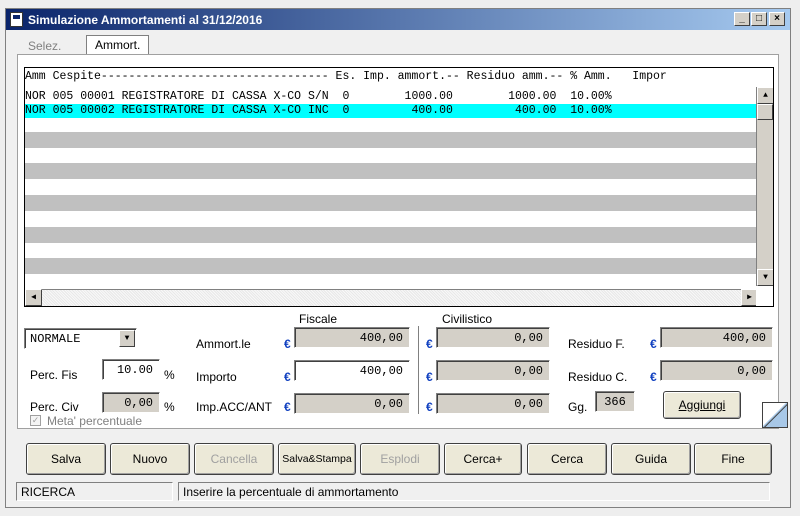 This screenshot has width=800, height=516. Describe the element at coordinates (777, 19) in the screenshot. I see `close-button: ×` at that location.